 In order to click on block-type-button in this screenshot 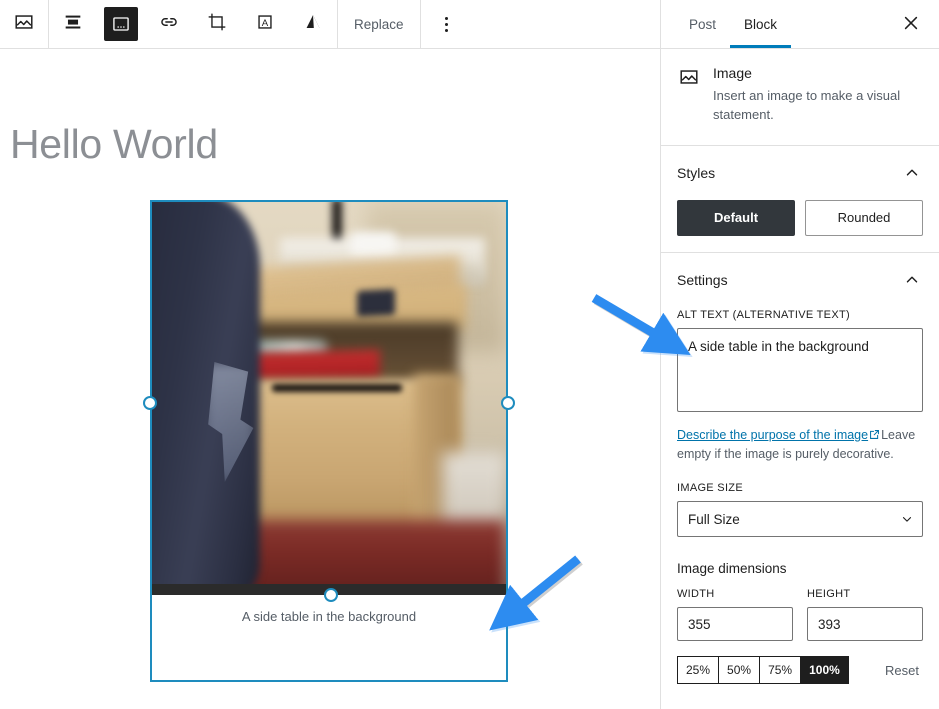, I will do `click(24, 24)`.